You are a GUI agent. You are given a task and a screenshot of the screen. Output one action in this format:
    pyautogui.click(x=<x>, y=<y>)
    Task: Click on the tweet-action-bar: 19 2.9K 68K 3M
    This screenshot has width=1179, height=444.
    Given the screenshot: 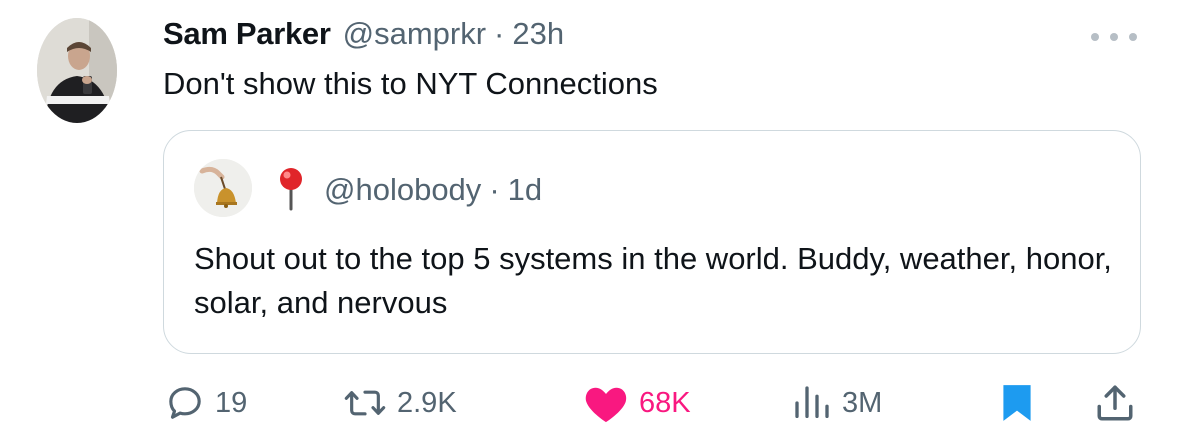 What is the action you would take?
    pyautogui.click(x=589, y=403)
    